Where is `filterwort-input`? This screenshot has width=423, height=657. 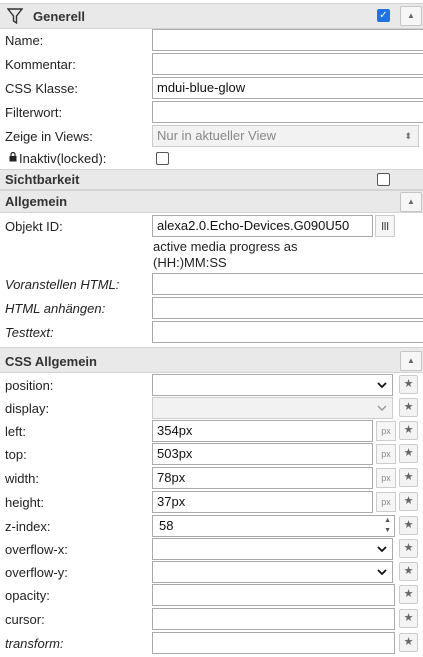
filterwort-input is located at coordinates (287, 112).